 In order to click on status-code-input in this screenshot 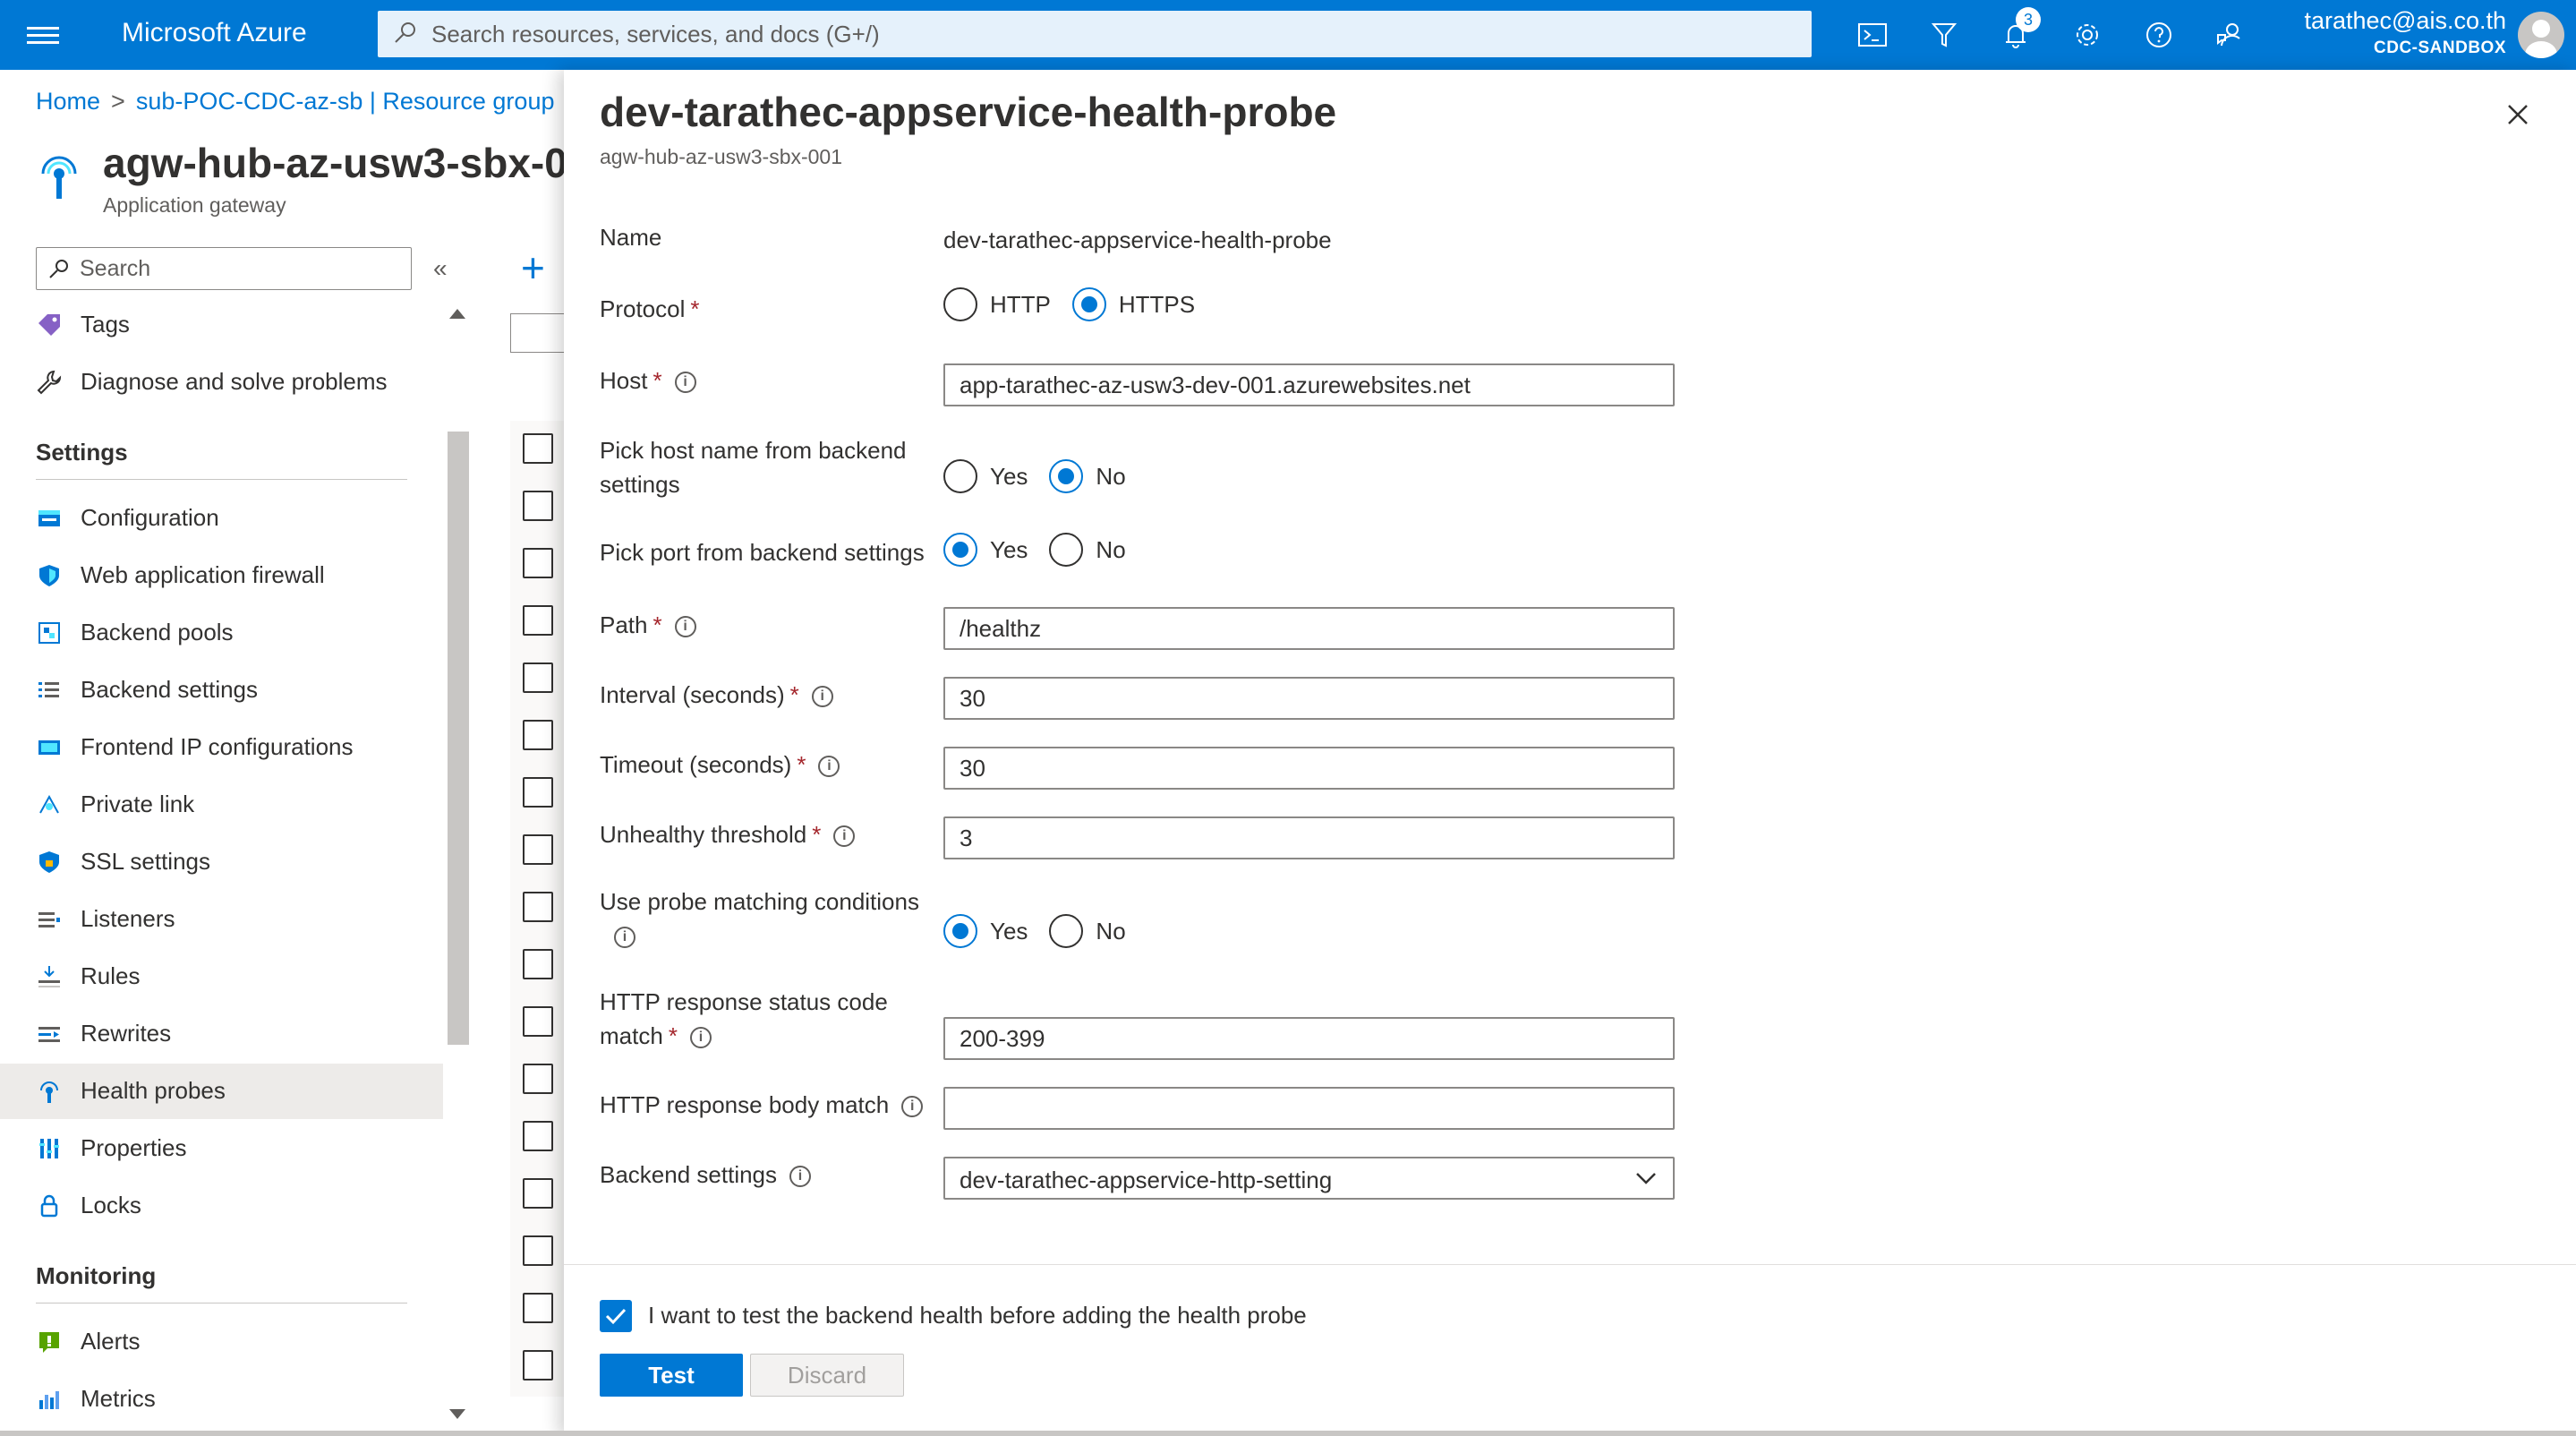, I will do `click(1309, 1038)`.